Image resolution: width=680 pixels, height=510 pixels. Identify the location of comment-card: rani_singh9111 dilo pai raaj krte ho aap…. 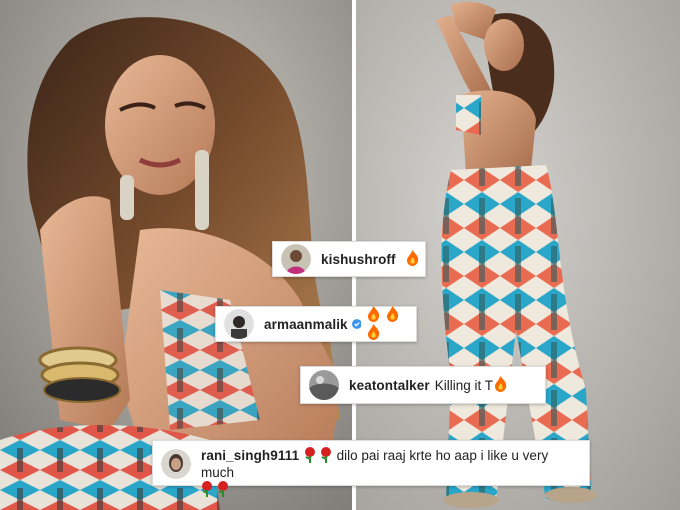
(371, 468).